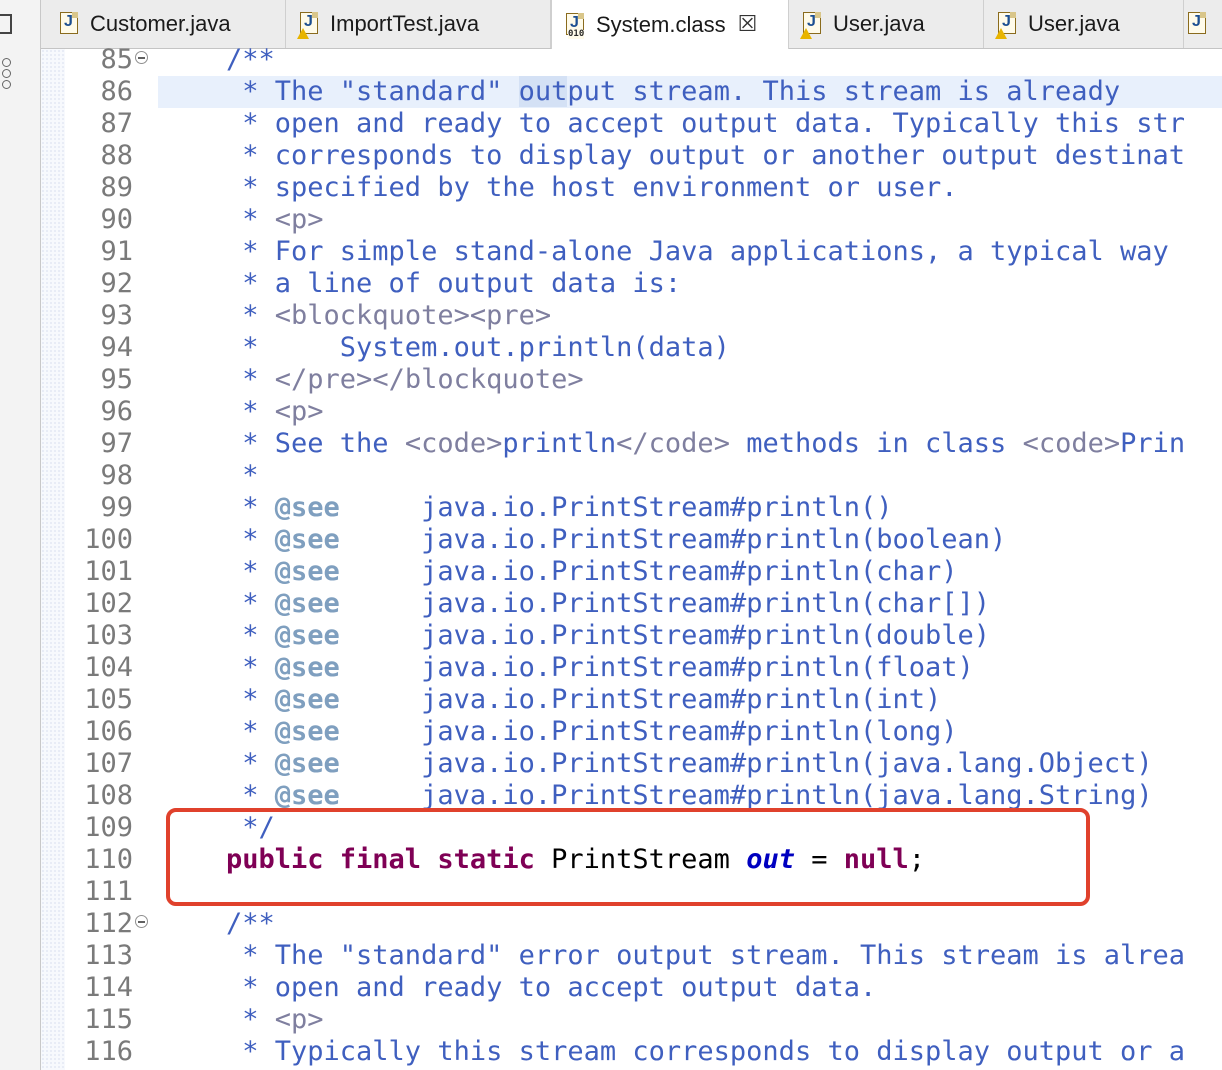 This screenshot has height=1070, width=1222. What do you see at coordinates (116, 507) in the screenshot?
I see `line-number: 99` at bounding box center [116, 507].